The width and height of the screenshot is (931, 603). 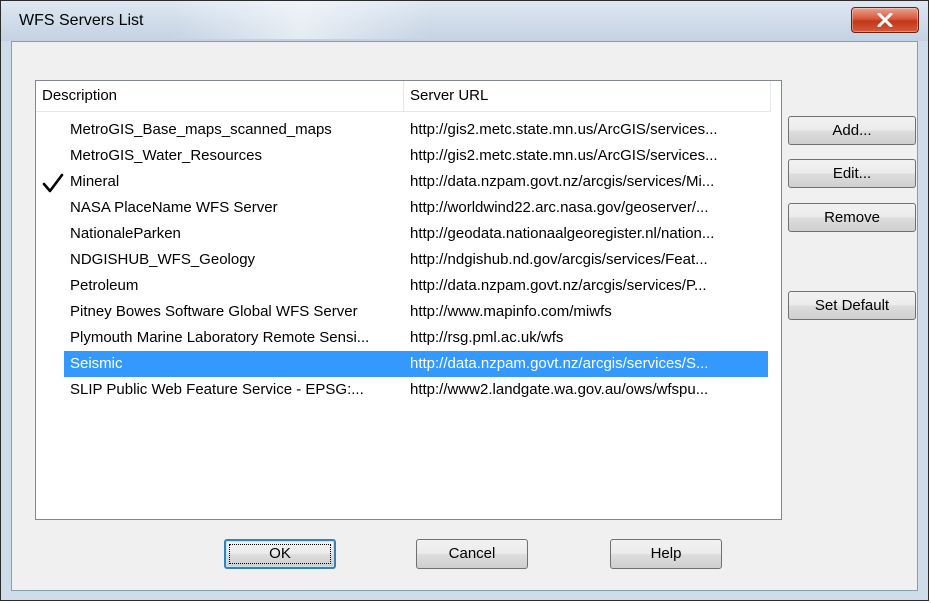 I want to click on row-description: MetroGIS_Water_Resources, so click(x=166, y=155).